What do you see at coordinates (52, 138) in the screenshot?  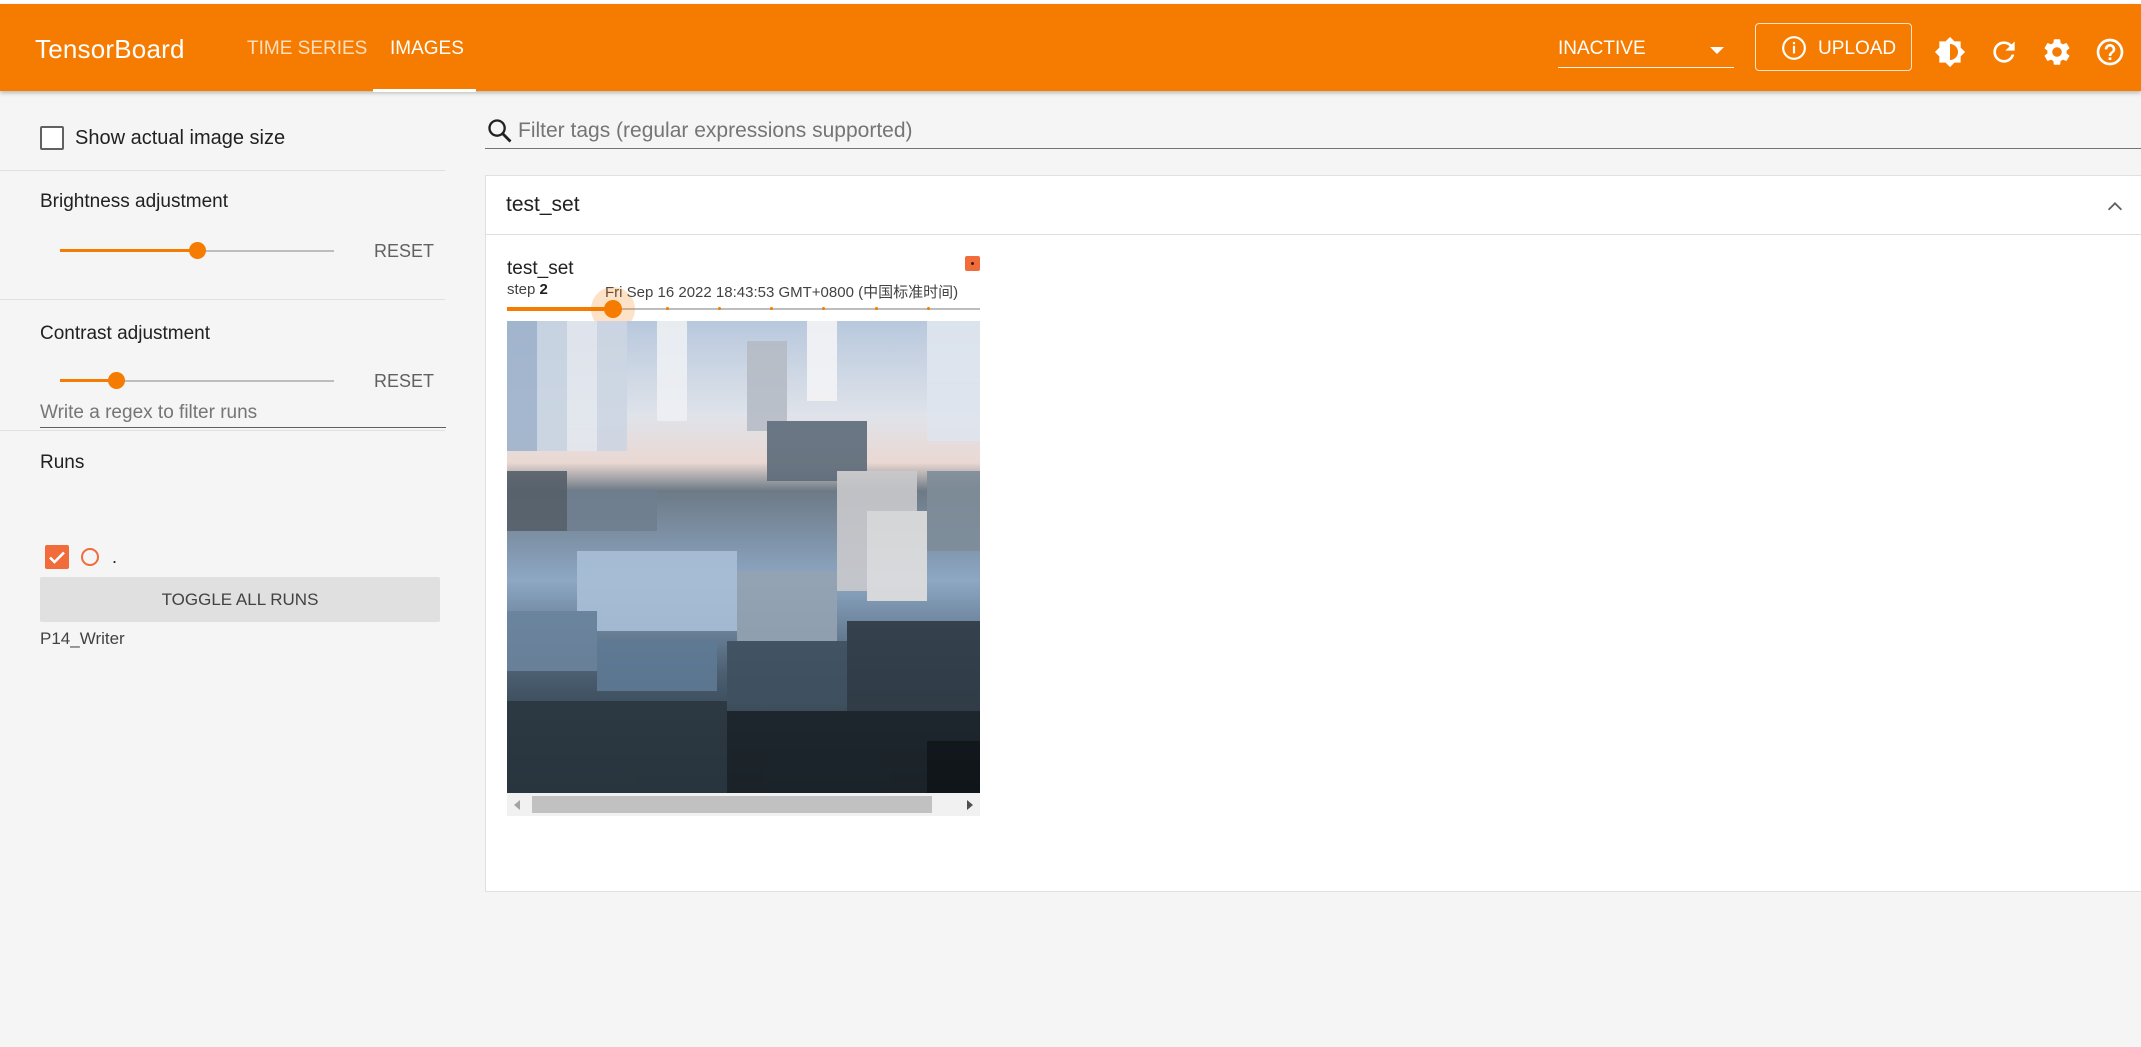 I see `show-actual-size-checkbox` at bounding box center [52, 138].